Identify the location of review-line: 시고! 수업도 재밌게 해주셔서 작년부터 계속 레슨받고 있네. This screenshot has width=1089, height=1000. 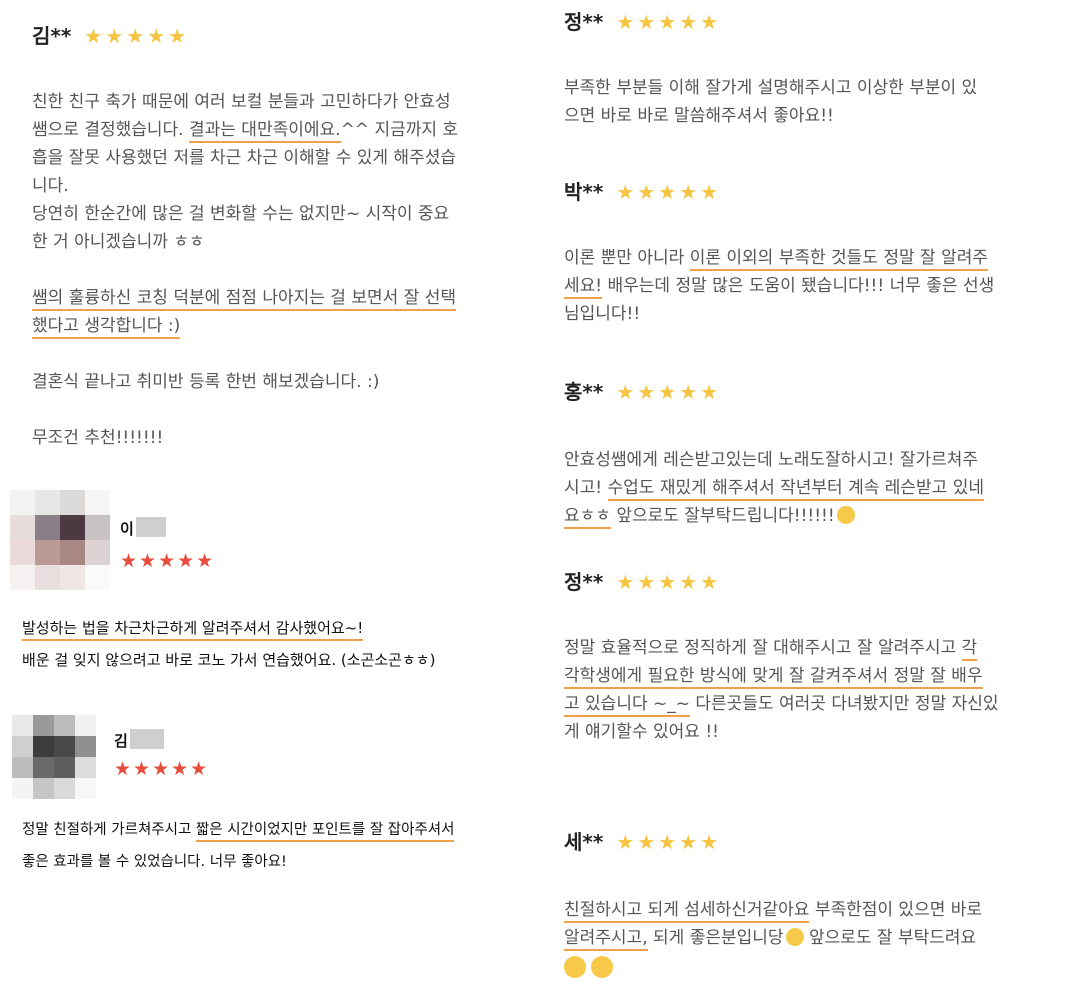
(821, 488).